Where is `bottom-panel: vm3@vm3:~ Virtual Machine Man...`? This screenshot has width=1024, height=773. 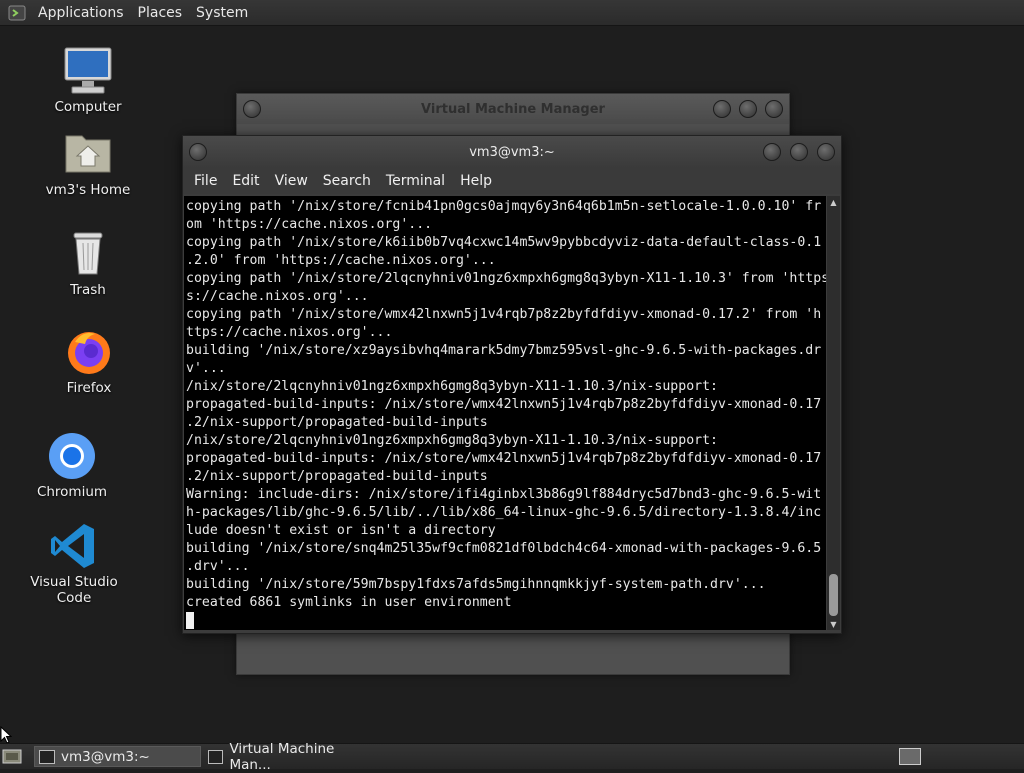
bottom-panel: vm3@vm3:~ Virtual Machine Man... is located at coordinates (512, 757).